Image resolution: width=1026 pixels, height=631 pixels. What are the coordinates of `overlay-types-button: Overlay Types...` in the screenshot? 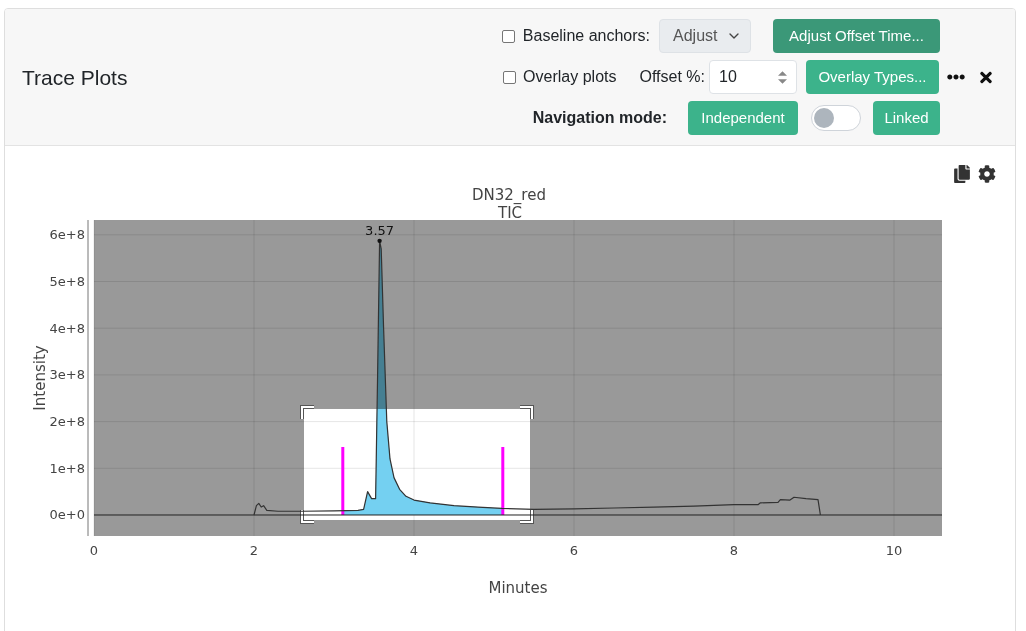 It's located at (872, 77).